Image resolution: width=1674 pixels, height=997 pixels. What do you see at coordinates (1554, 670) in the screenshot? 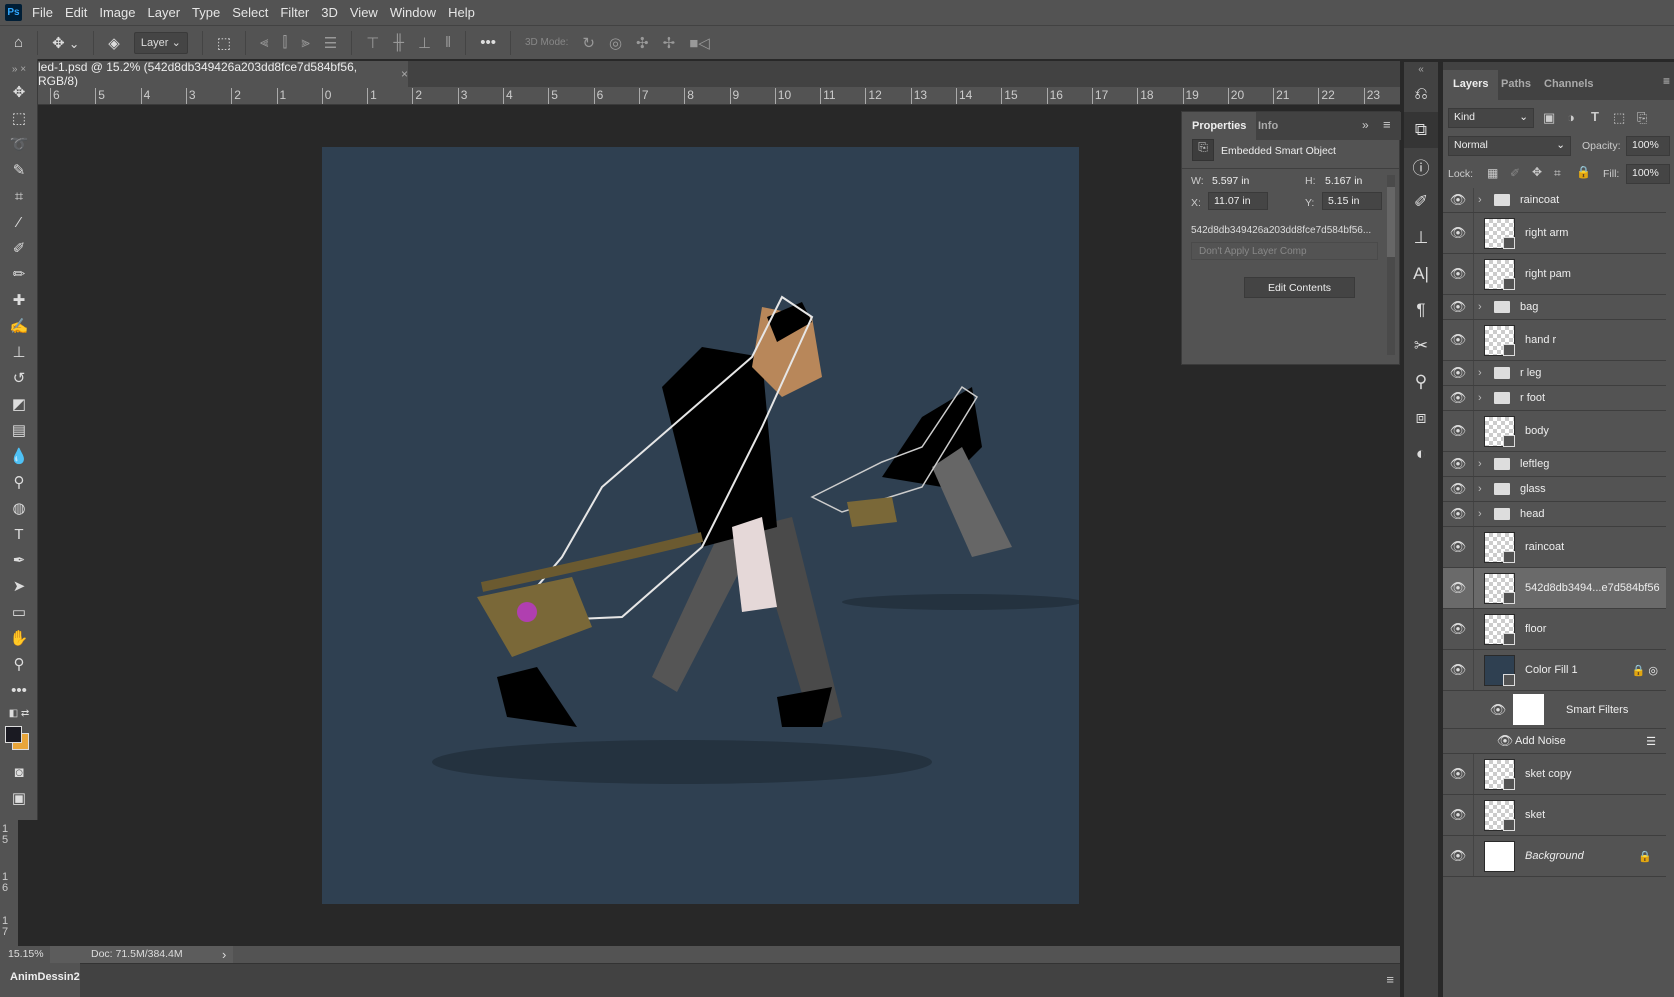
I see `layer-row: 👁 Color Fill 1 🔒 ◎` at bounding box center [1554, 670].